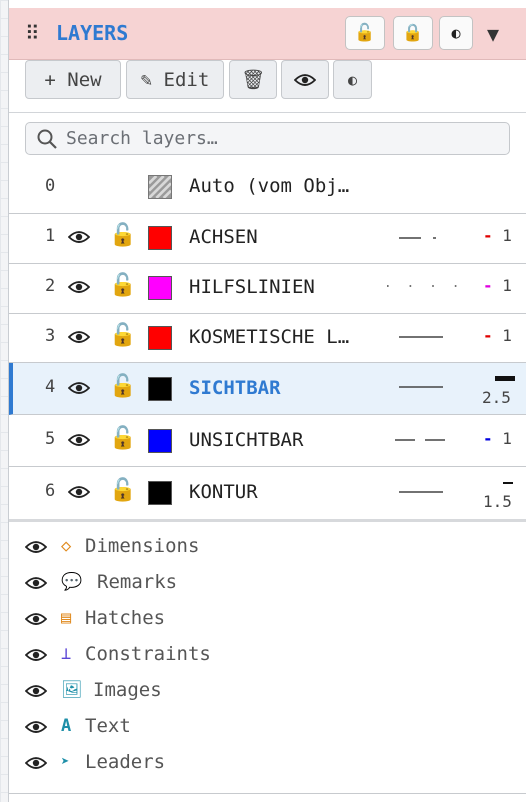 Image resolution: width=526 pixels, height=802 pixels. I want to click on layer-row: 2 🔓 HILFSLINIEN - 1, so click(267, 289).